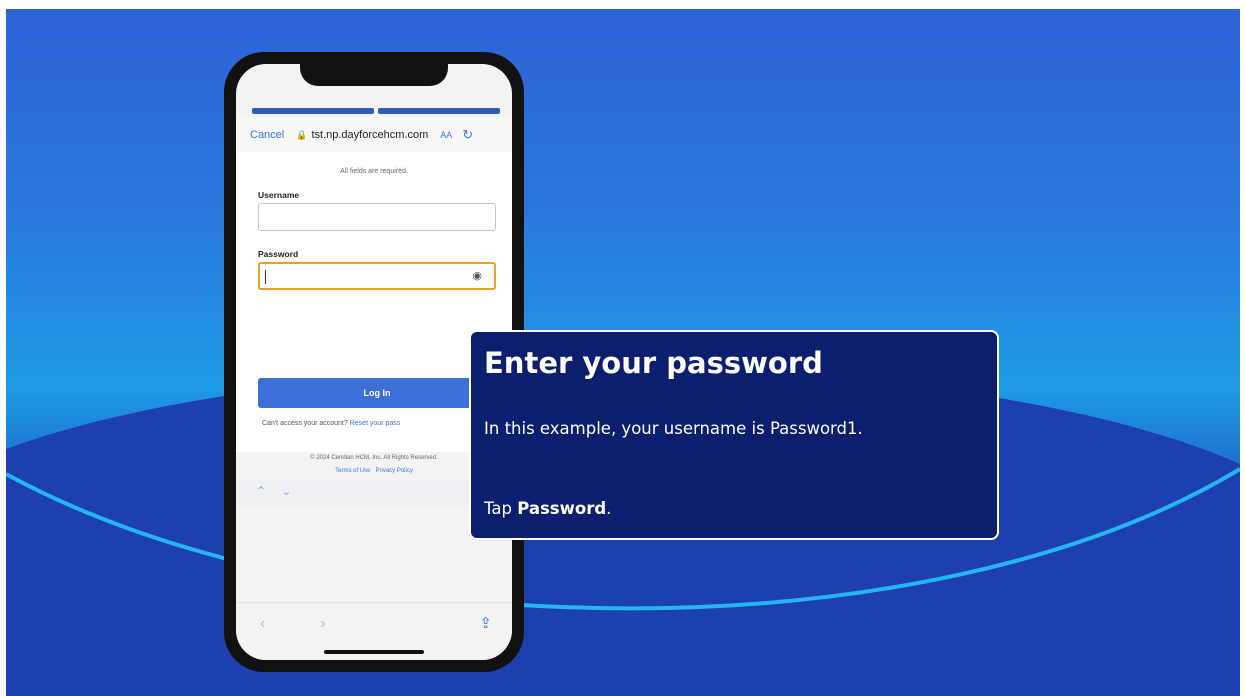 This screenshot has width=1245, height=696. What do you see at coordinates (375, 423) in the screenshot?
I see `reset-password-link: Reset your pass` at bounding box center [375, 423].